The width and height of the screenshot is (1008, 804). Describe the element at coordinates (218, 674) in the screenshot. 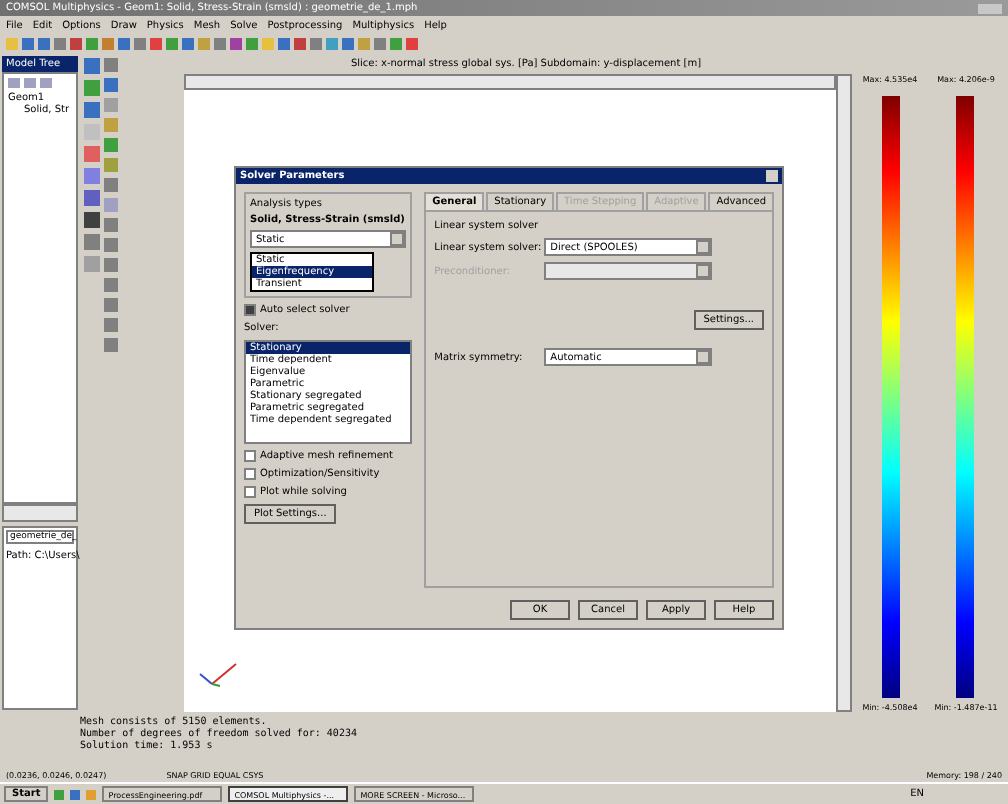

I see `axis-triad-icon` at that location.